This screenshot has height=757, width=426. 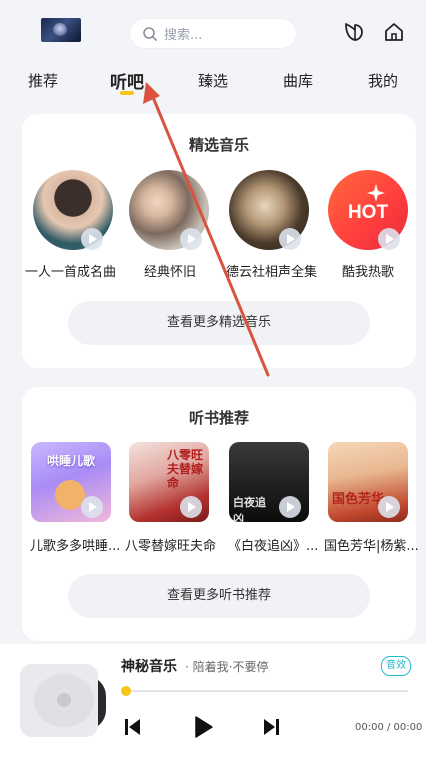 I want to click on search-icon, so click(x=150, y=33).